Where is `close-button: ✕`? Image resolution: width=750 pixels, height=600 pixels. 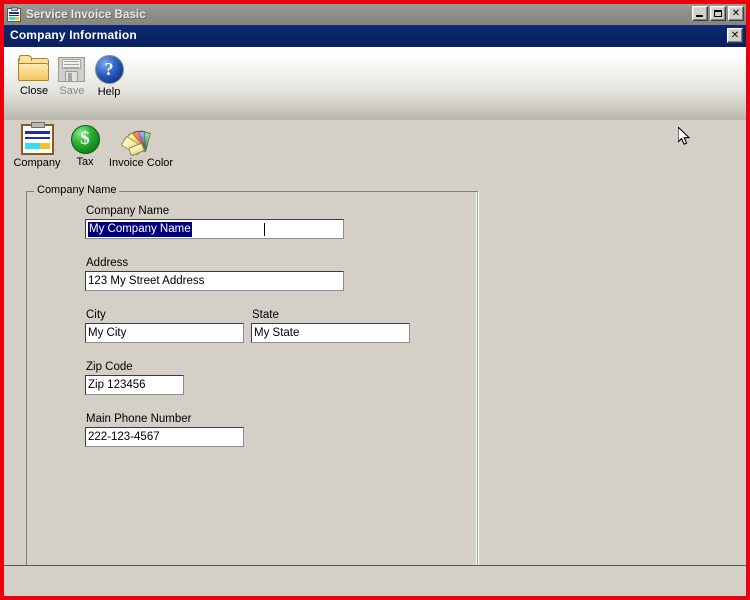 close-button: ✕ is located at coordinates (736, 13).